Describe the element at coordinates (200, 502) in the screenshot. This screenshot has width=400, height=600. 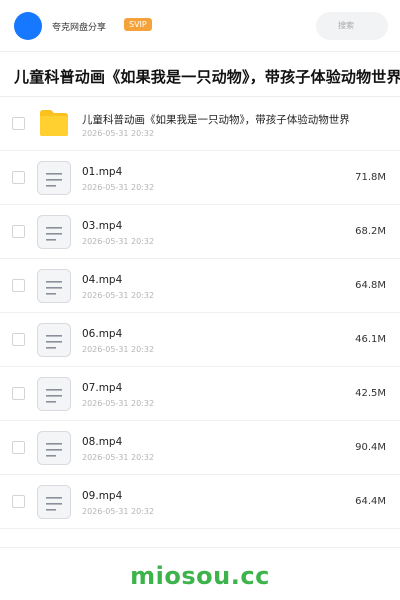
I see `file-row: 09.mp4 2026-05-31 20:32 64.4M` at that location.